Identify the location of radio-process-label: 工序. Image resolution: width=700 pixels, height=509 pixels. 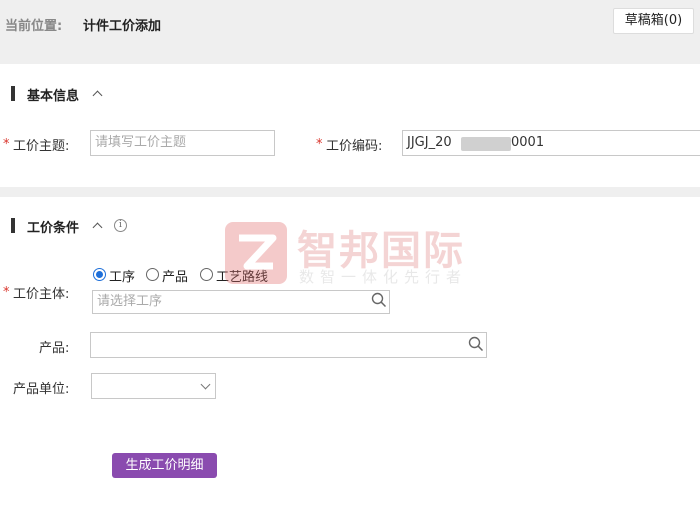
(122, 277).